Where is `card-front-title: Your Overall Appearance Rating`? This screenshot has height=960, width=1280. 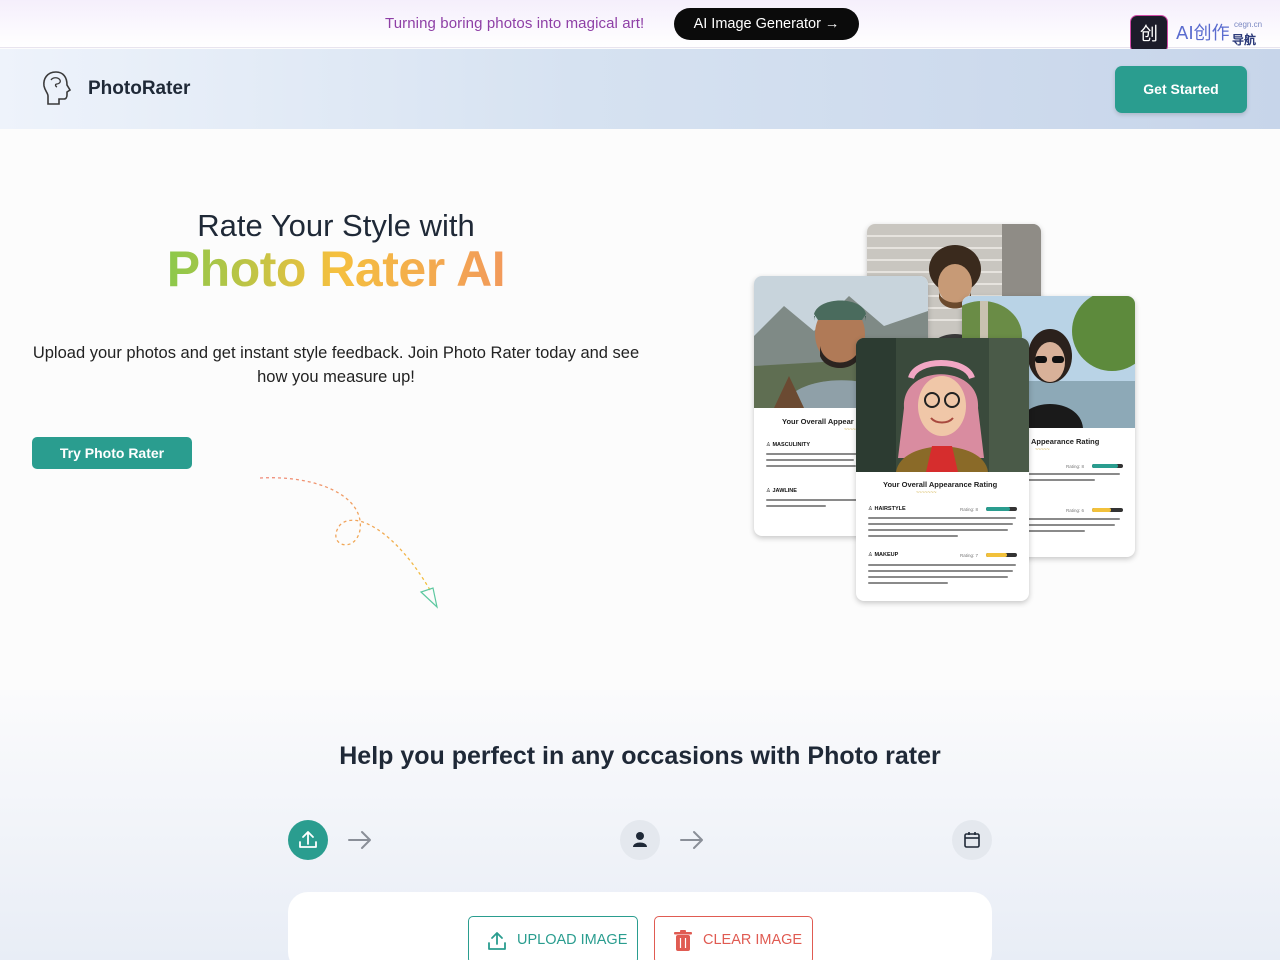
card-front-title: Your Overall Appearance Rating is located at coordinates (940, 484).